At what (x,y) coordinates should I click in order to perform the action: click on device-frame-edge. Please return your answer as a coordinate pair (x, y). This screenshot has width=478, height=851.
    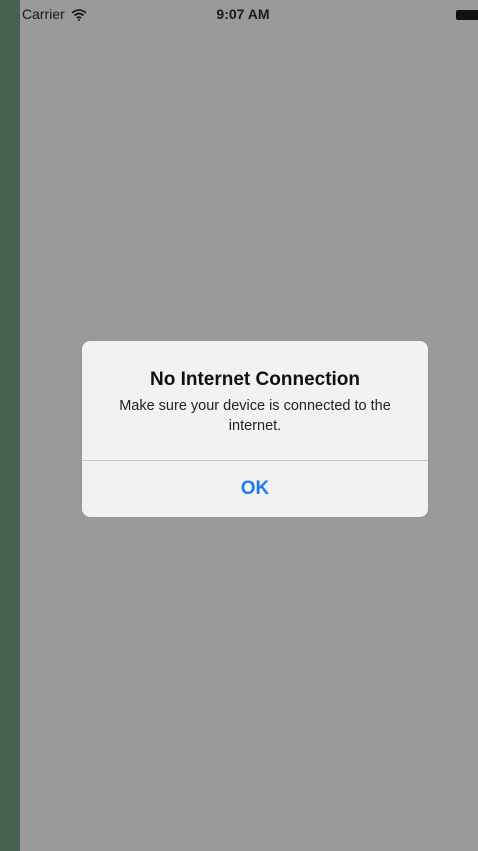
    Looking at the image, I should click on (10, 425).